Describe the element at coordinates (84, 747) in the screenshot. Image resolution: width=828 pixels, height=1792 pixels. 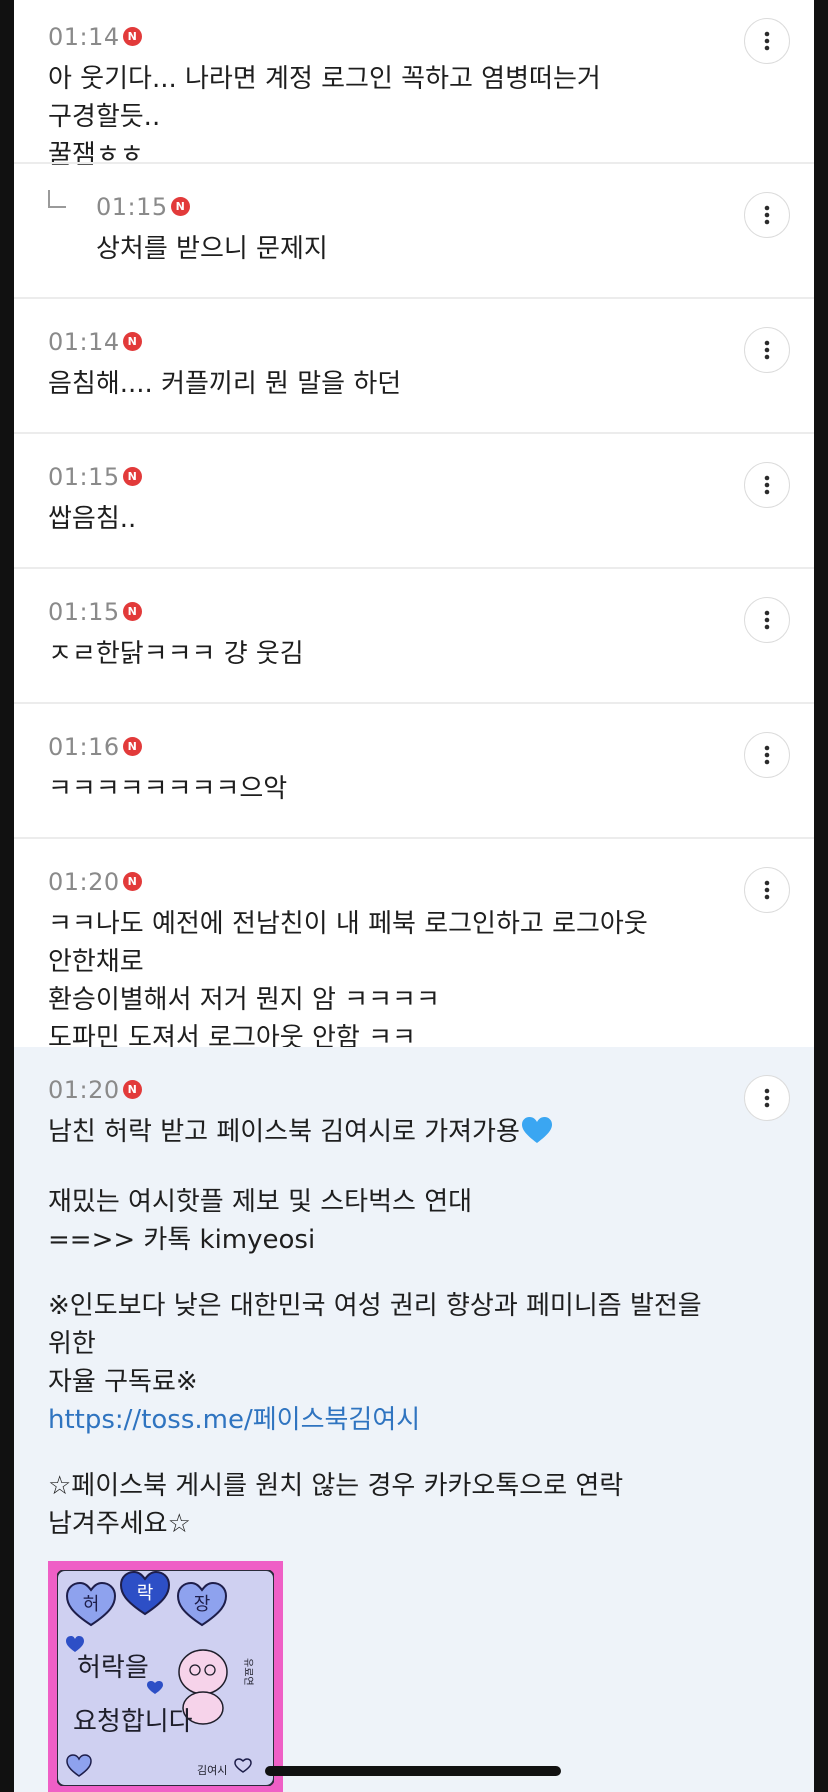
I see `comment-time: 01:16` at that location.